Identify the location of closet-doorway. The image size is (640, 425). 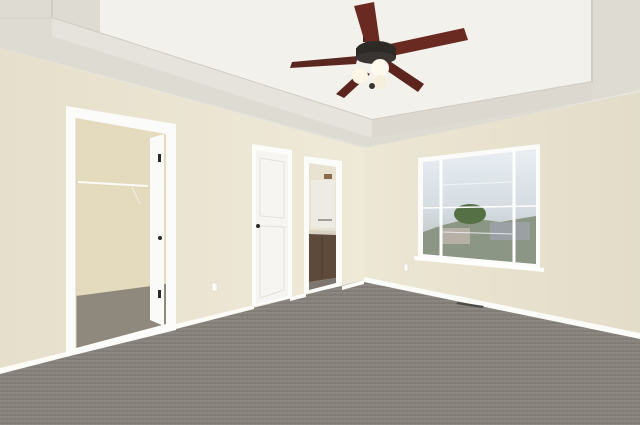
(121, 231).